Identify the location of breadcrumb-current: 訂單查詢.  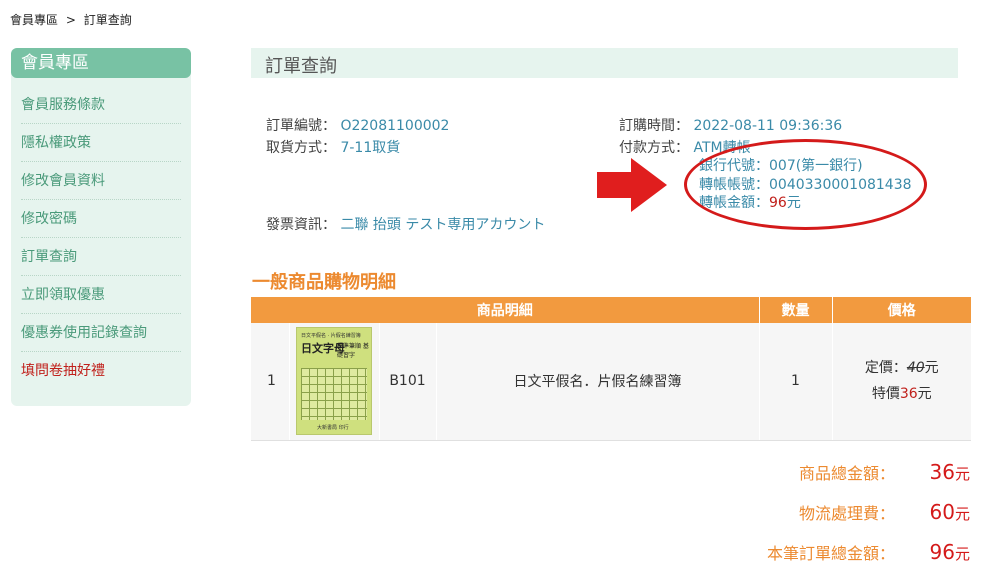
(107, 20).